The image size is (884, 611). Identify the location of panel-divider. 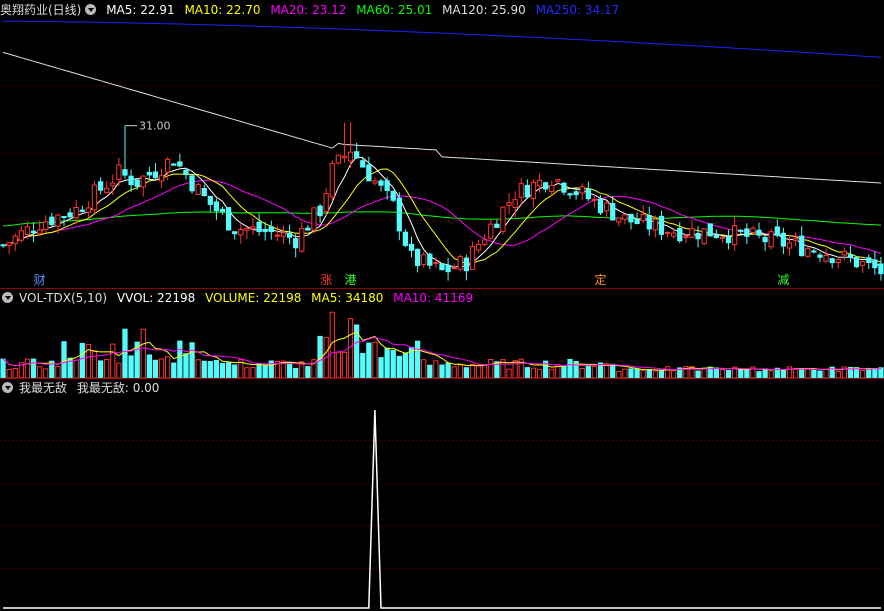
(442, 378).